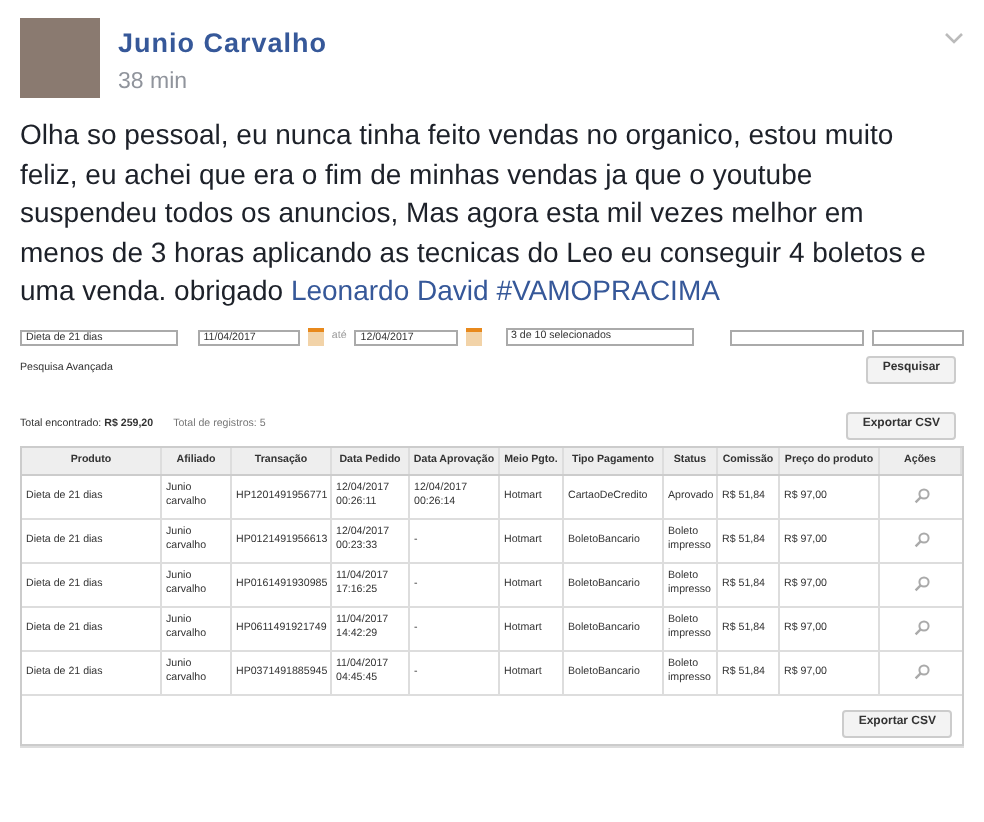  What do you see at coordinates (389, 290) in the screenshot?
I see `post-link: Leonardo David` at bounding box center [389, 290].